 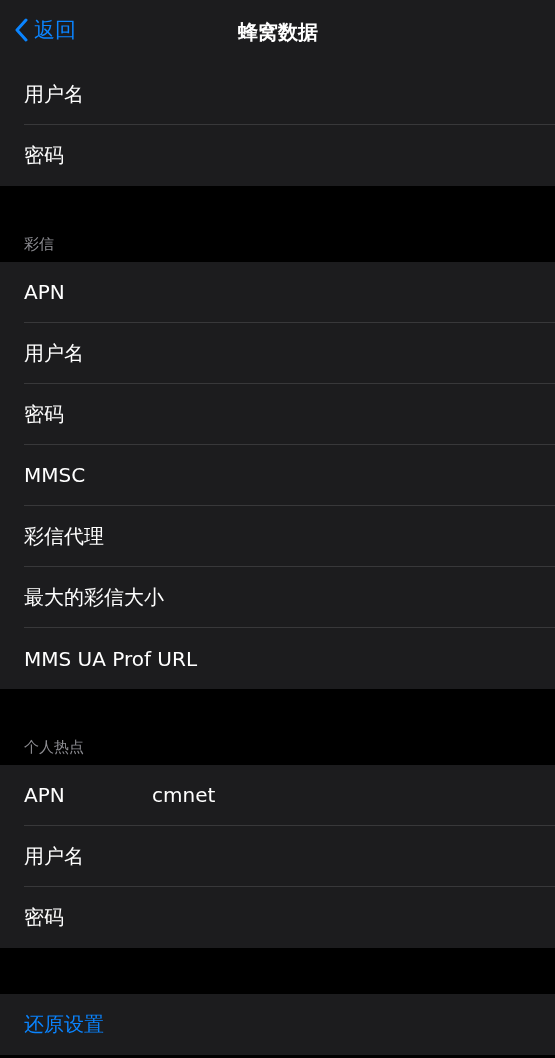 I want to click on field-value: cmnet, so click(x=184, y=795).